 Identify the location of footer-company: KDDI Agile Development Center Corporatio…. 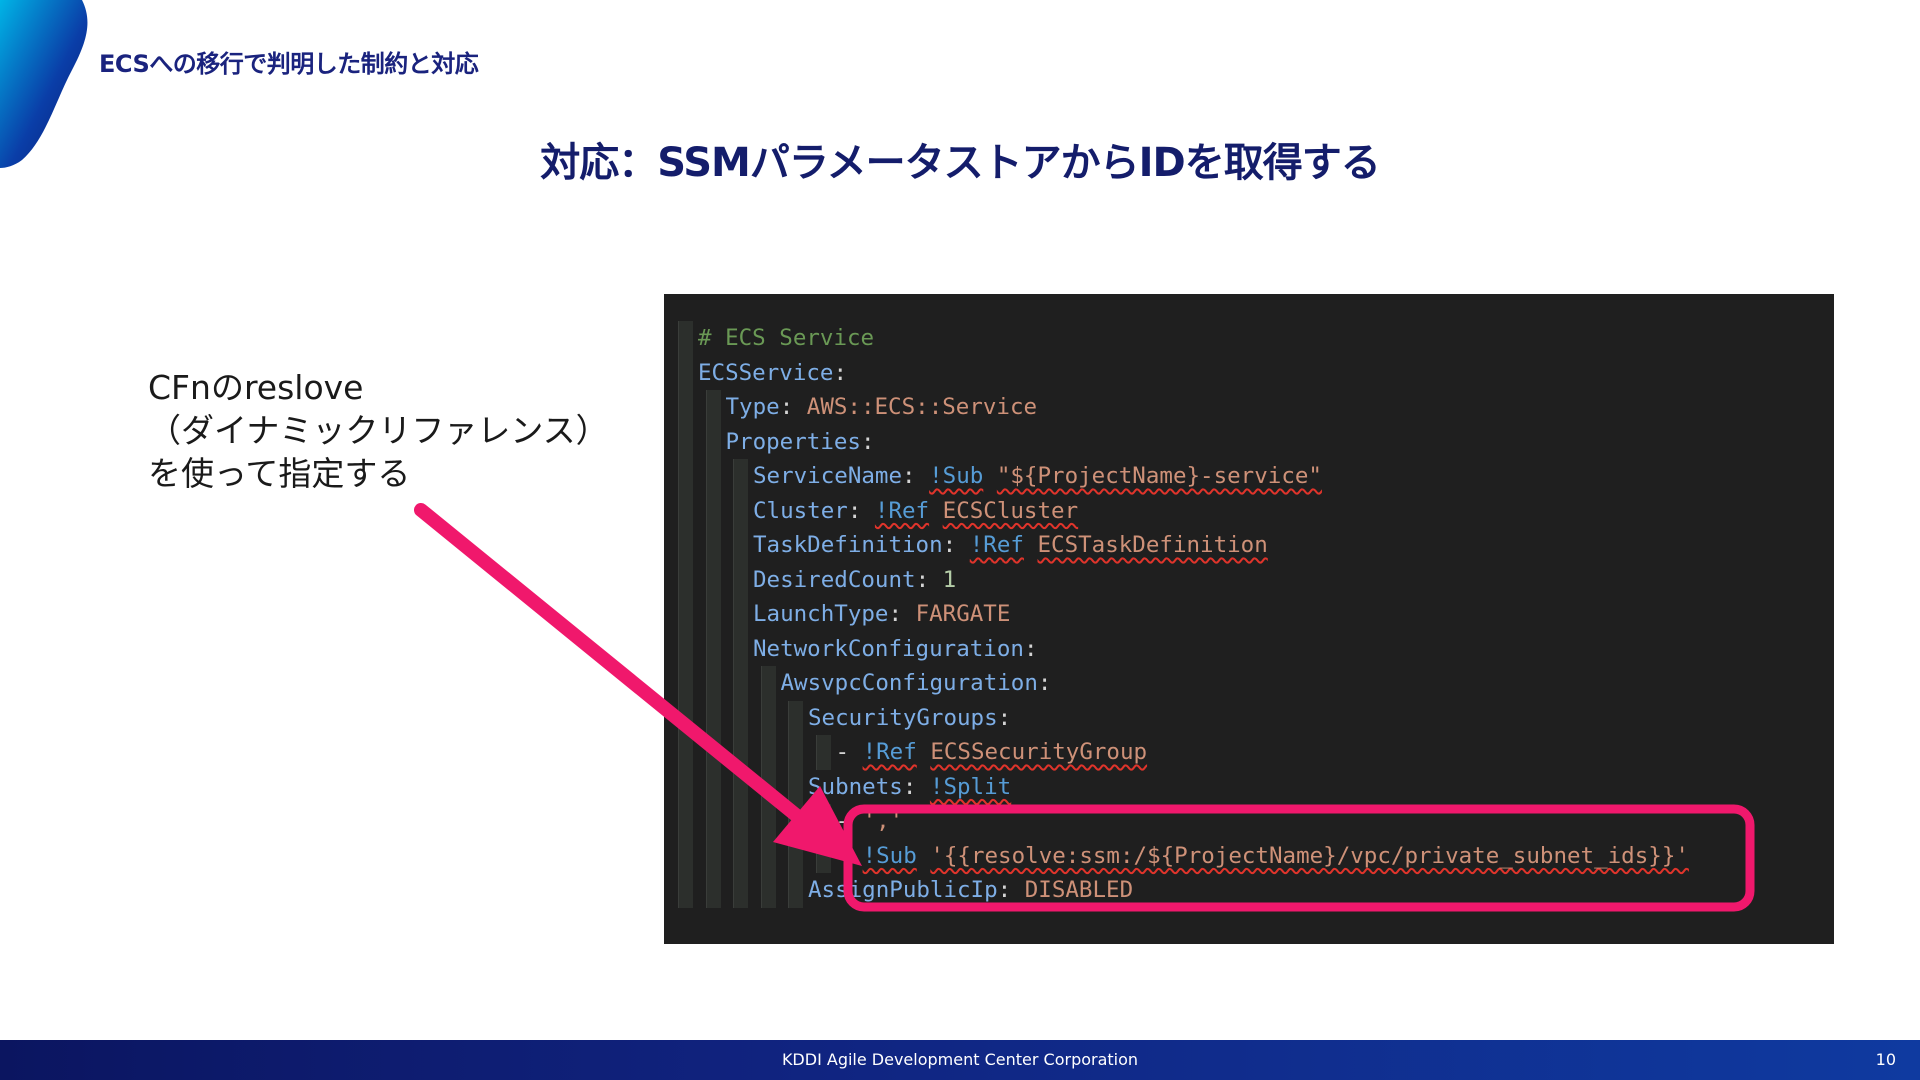
(960, 1059).